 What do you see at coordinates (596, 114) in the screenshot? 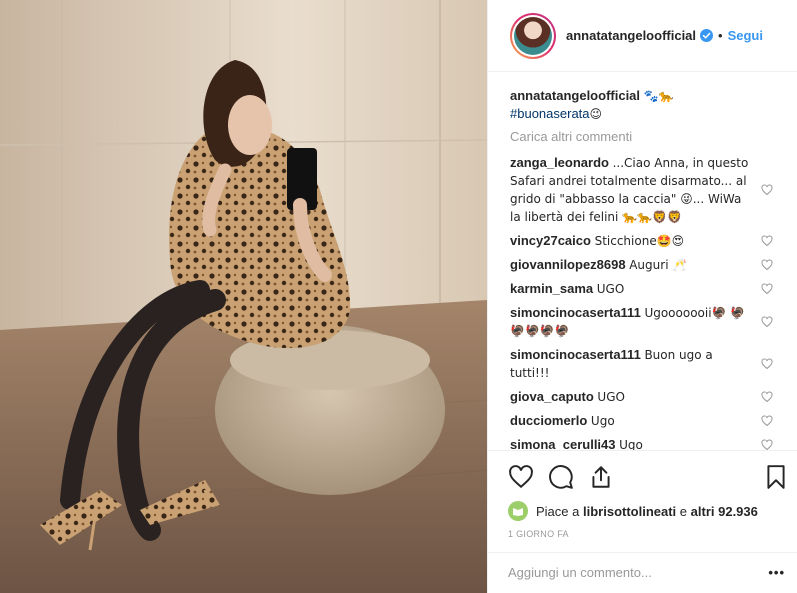
I see `caption-hashtag-emoji: 😉` at bounding box center [596, 114].